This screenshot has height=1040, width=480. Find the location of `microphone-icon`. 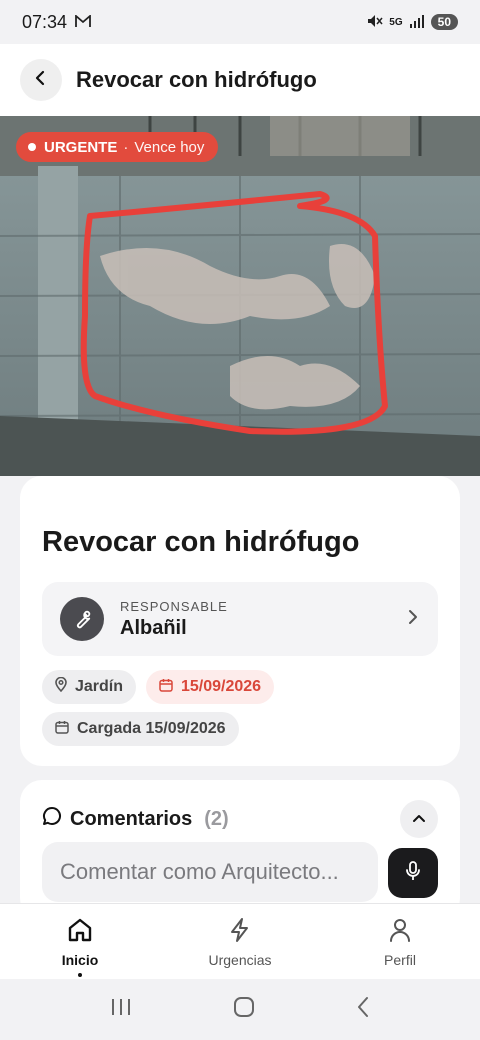

microphone-icon is located at coordinates (413, 873).